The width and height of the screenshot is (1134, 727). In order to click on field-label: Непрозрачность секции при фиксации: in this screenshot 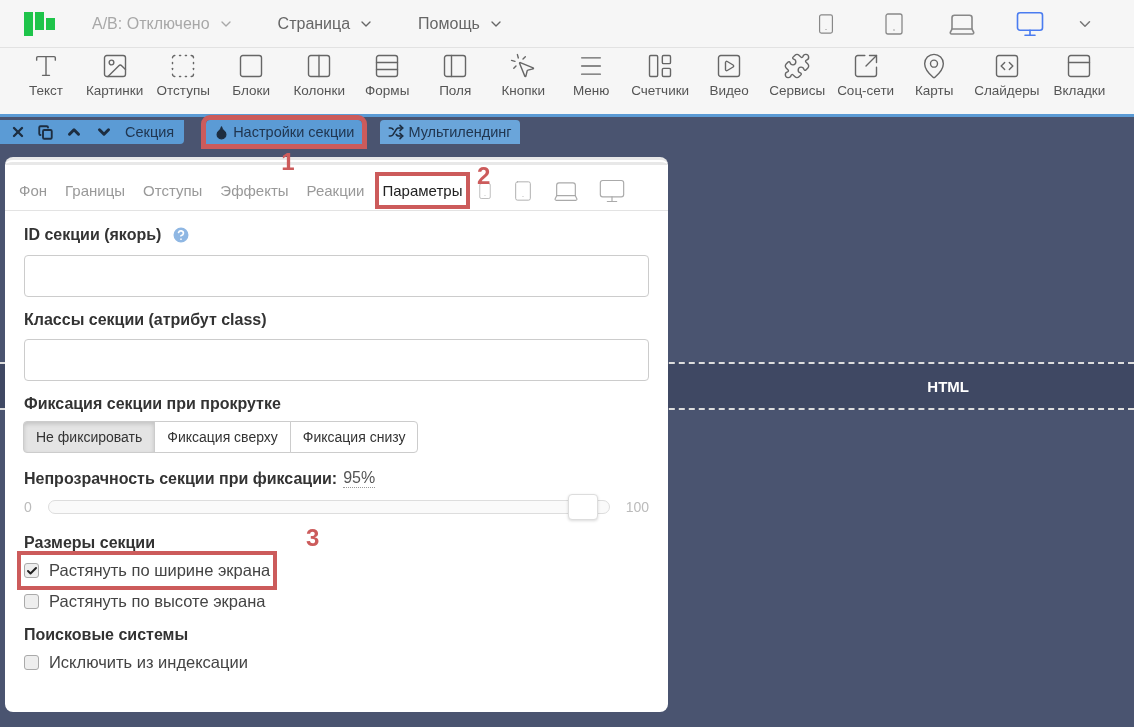, I will do `click(181, 478)`.